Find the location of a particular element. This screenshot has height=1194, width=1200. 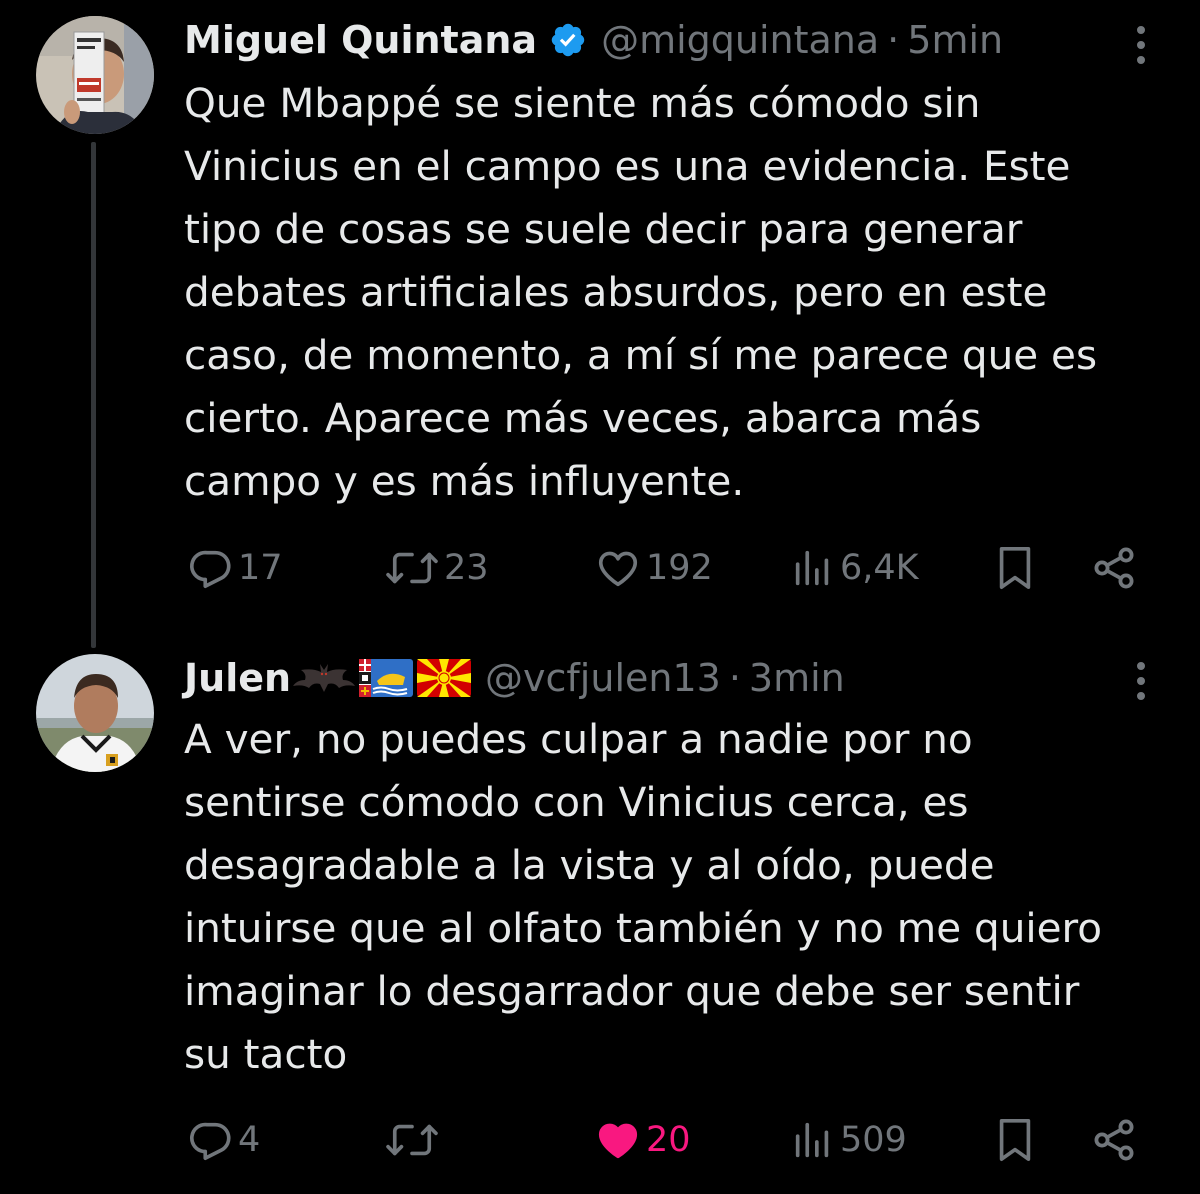

reply-count: 4 is located at coordinates (249, 1140).